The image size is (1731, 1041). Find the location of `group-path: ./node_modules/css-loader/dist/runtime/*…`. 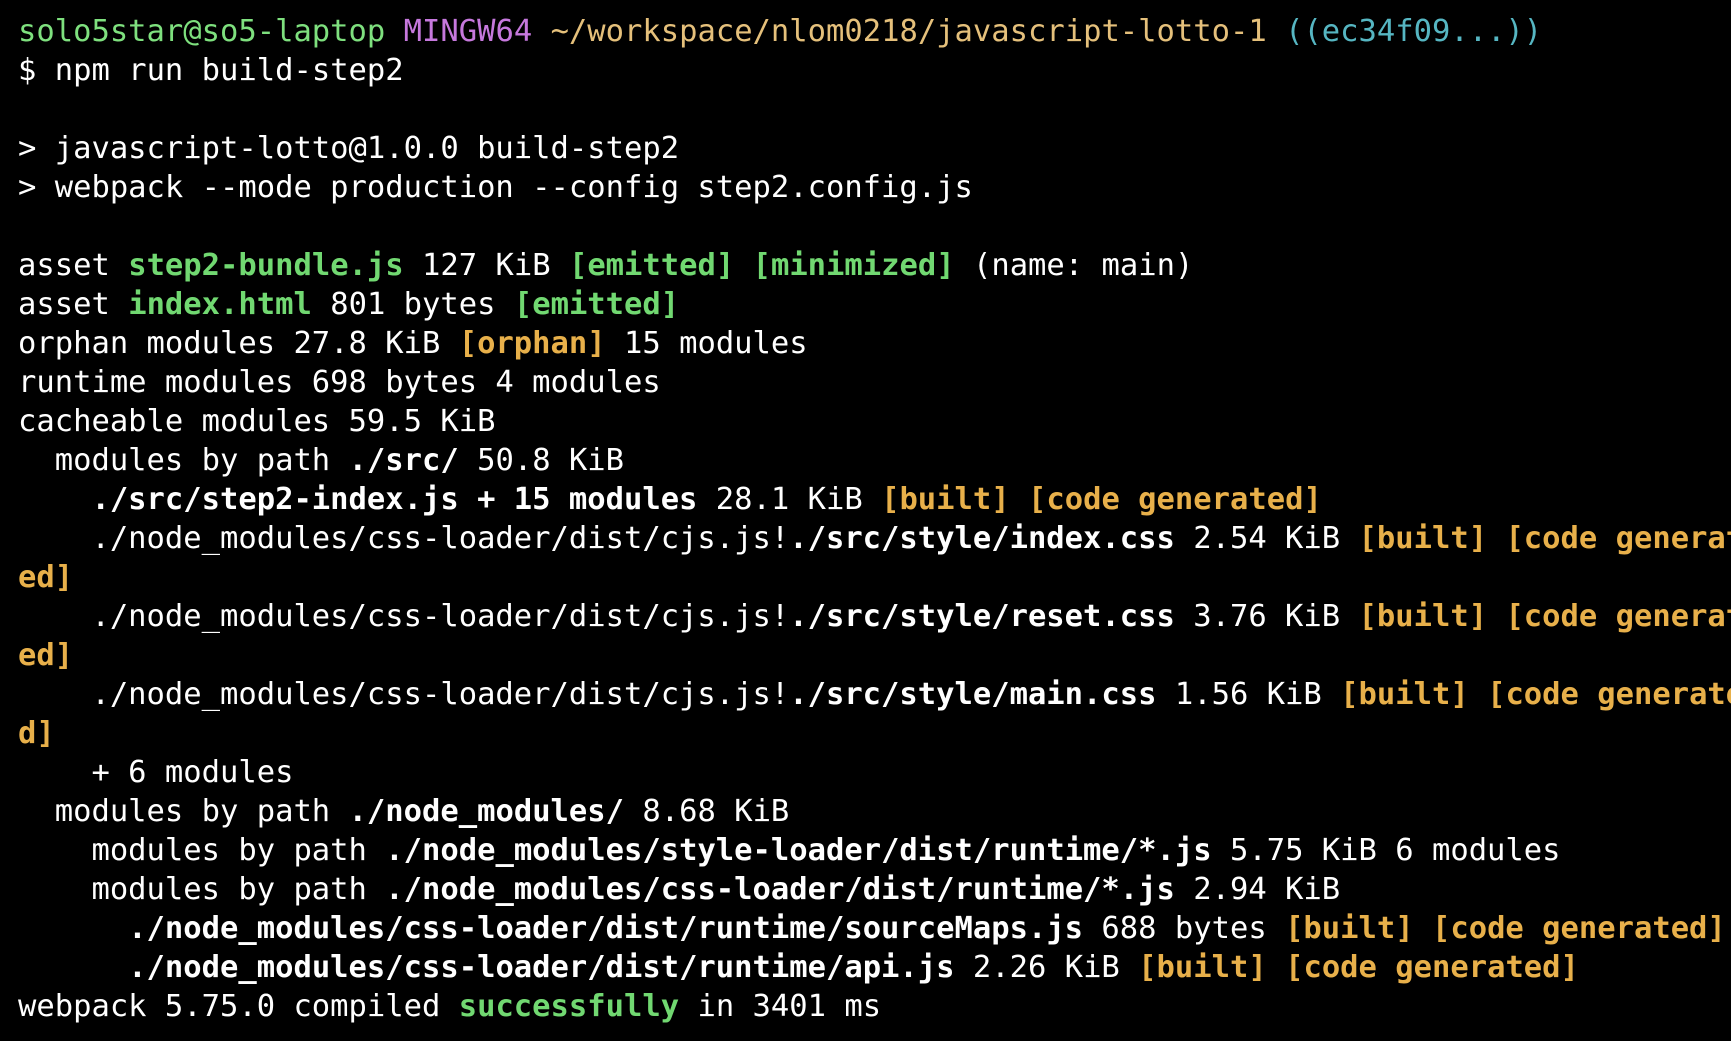

group-path: ./node_modules/css-loader/dist/runtime/*… is located at coordinates (780, 889).